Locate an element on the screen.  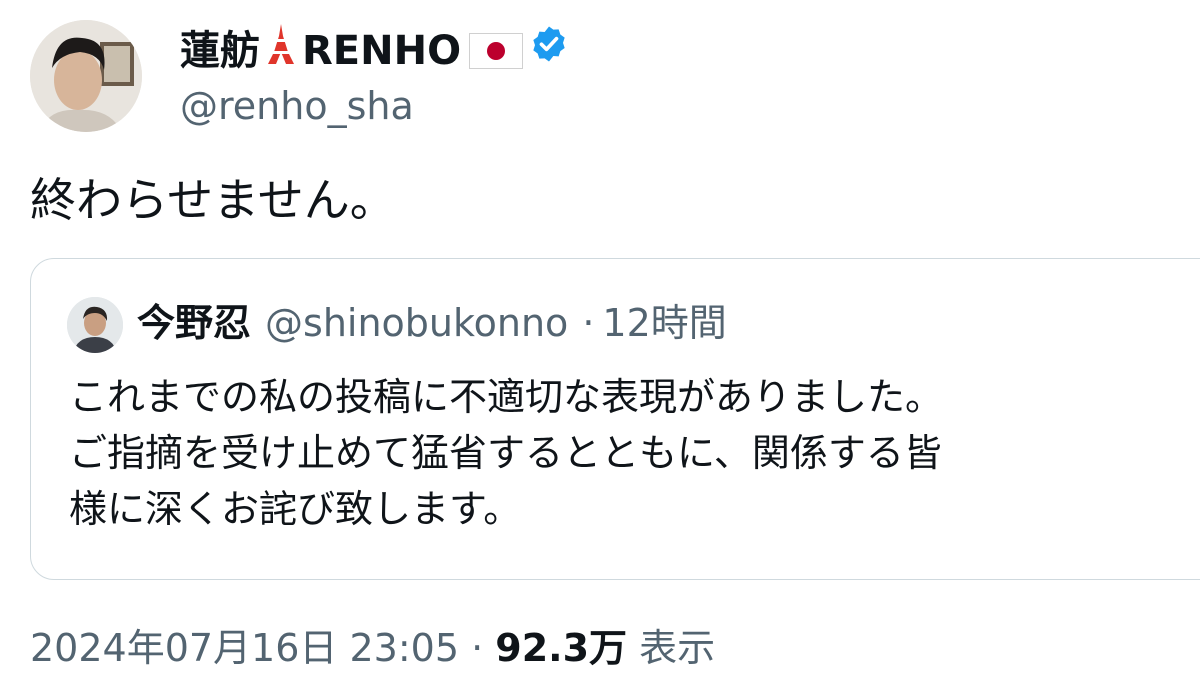
author-name-suffix: RENHO is located at coordinates (381, 51).